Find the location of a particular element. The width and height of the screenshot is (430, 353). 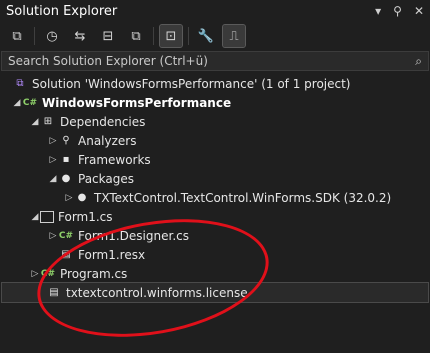

toolbar: ⧉ ◷ ⇆ ⊟ ⧉ ⊡ 🔧 ⎍ is located at coordinates (215, 36).